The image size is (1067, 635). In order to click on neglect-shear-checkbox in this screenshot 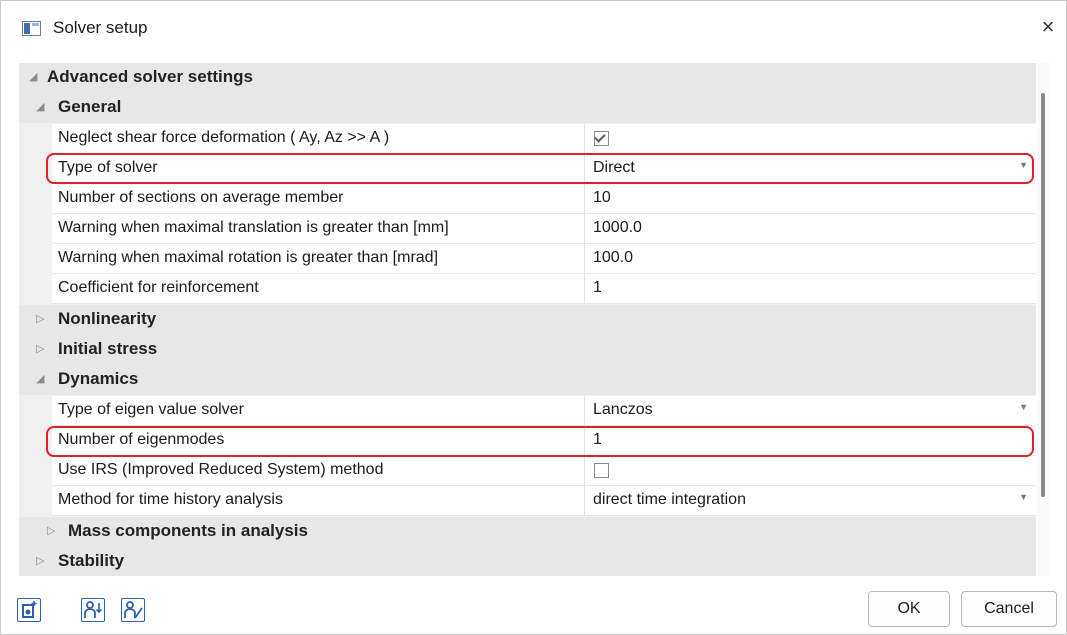, I will do `click(601, 138)`.